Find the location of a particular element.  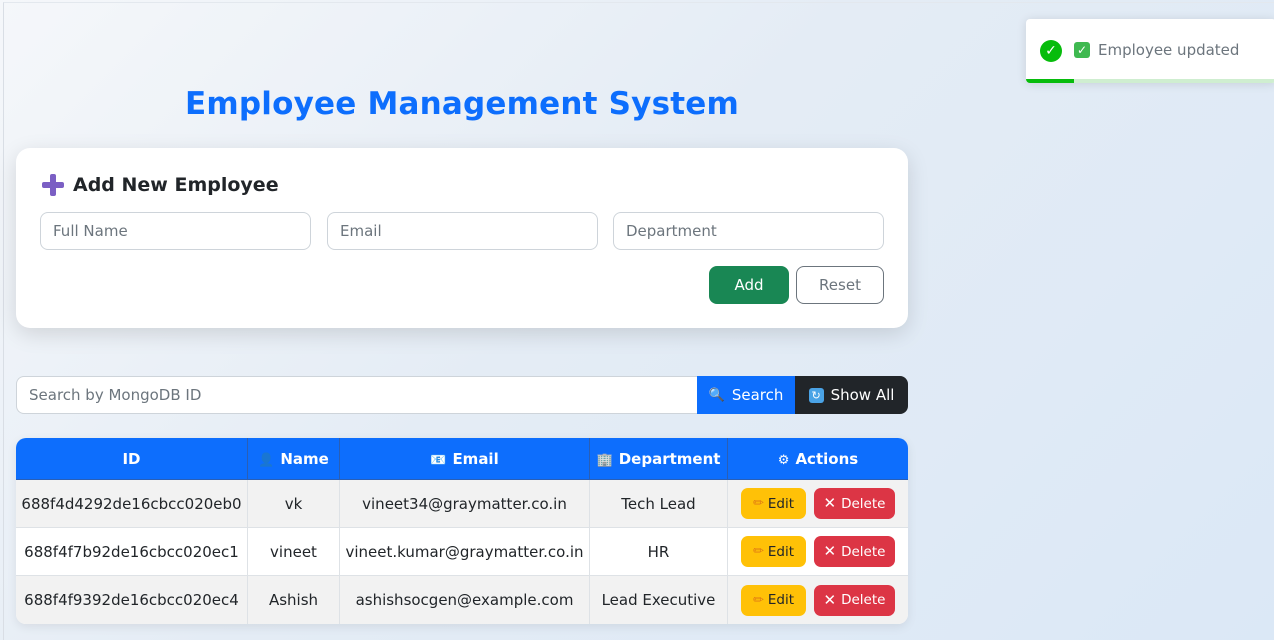

cell-id: 688f4d4292de16cbcc020eb0 is located at coordinates (132, 504).